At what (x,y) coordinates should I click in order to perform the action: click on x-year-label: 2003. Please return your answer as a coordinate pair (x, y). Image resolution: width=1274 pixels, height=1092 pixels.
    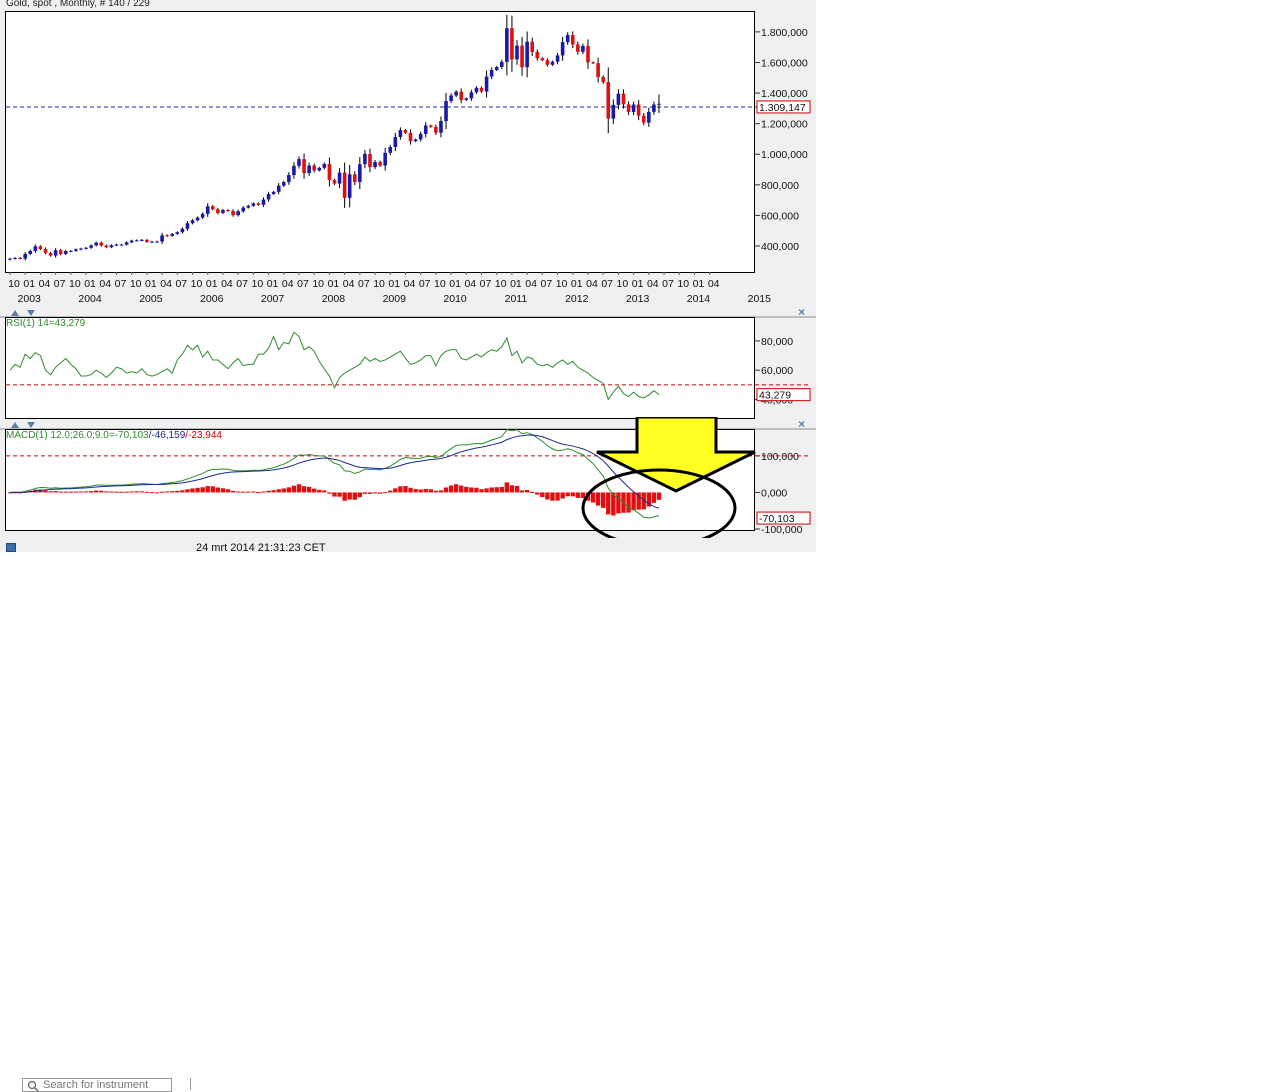
    Looking at the image, I should click on (30, 299).